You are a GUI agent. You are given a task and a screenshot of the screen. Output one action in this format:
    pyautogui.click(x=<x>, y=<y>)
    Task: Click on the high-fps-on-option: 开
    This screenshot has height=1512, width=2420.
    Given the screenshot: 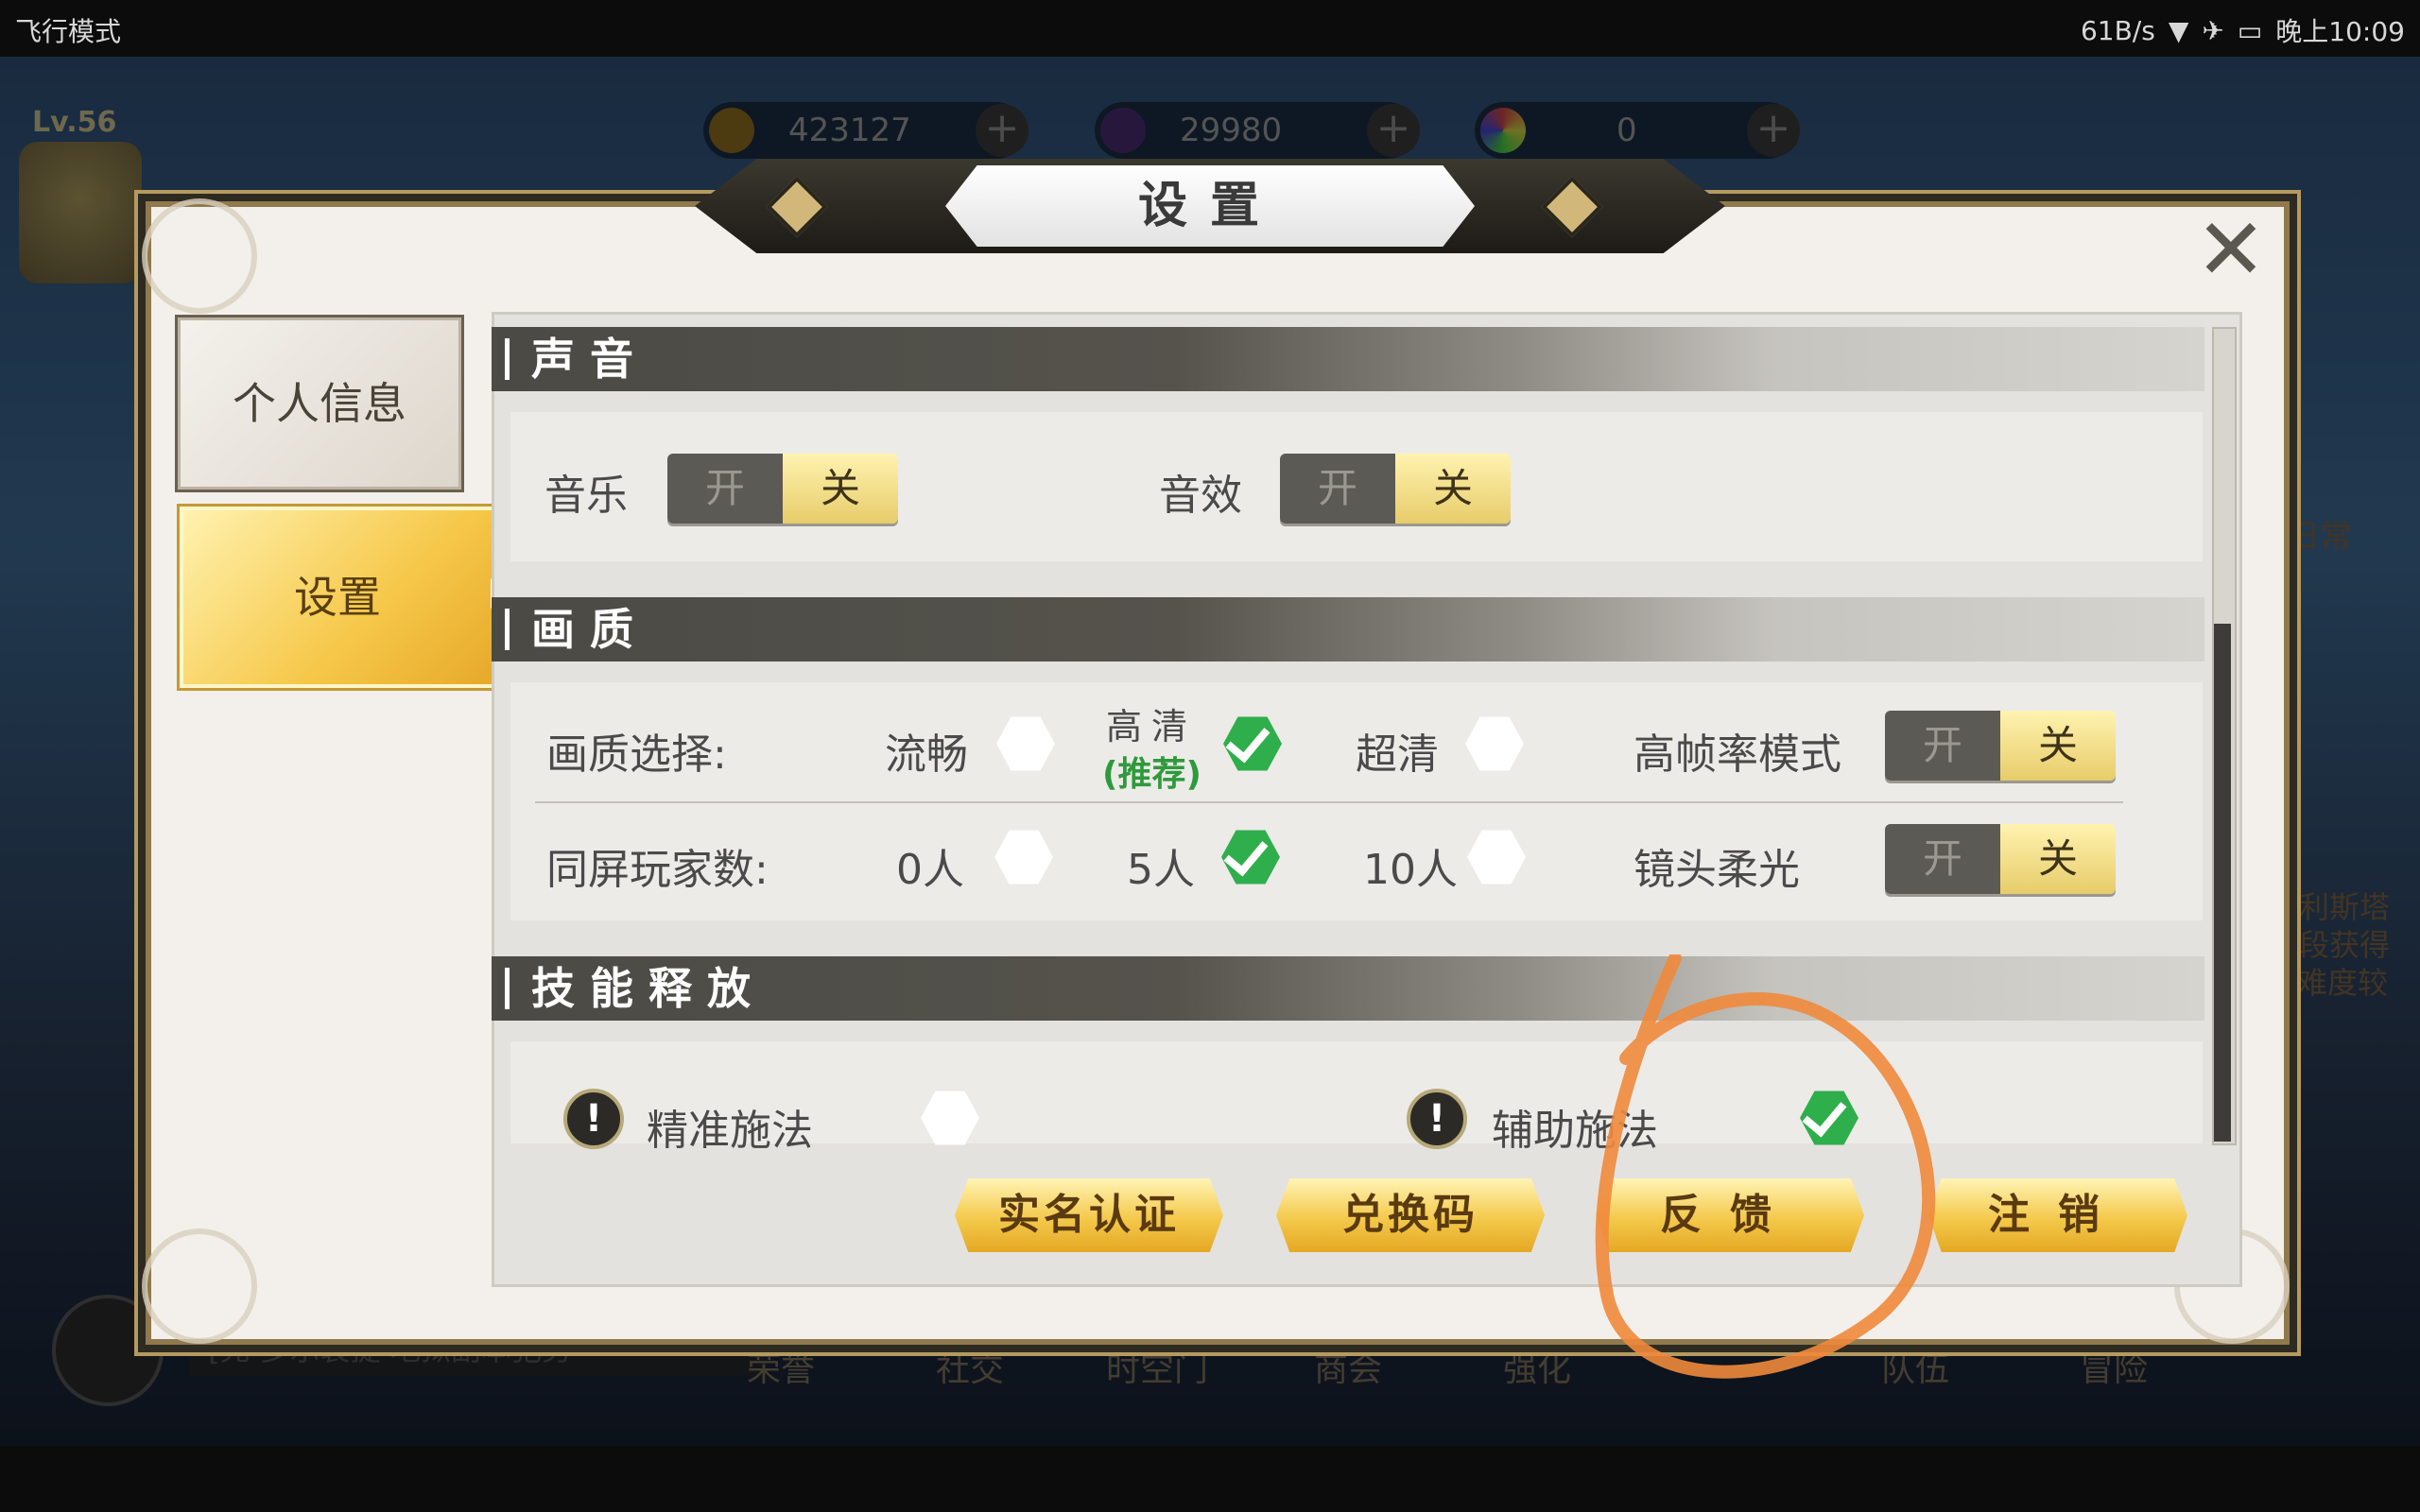 What is the action you would take?
    pyautogui.click(x=1942, y=746)
    